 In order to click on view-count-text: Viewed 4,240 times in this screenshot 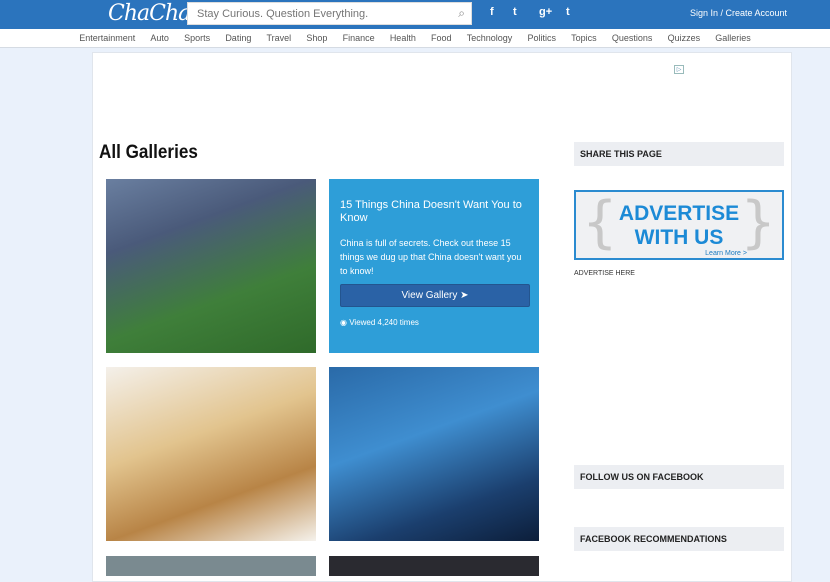, I will do `click(384, 322)`.